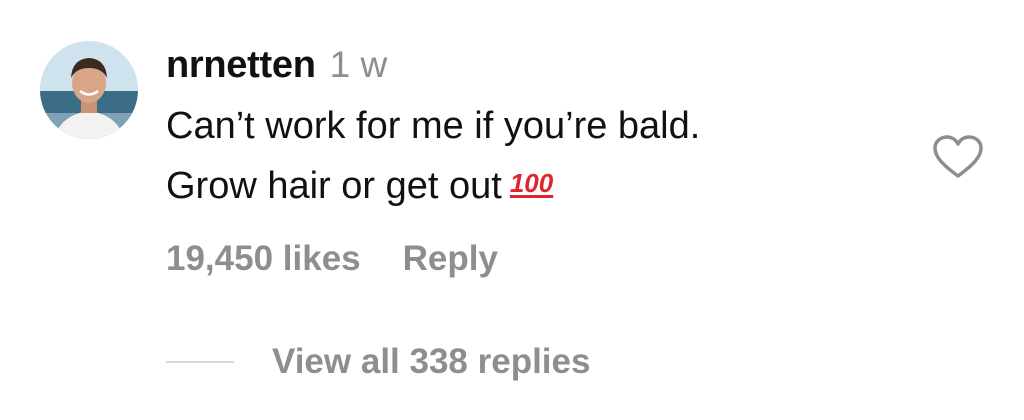 This screenshot has width=1024, height=420. What do you see at coordinates (531, 183) in the screenshot?
I see `hundred-points-emoji: 100` at bounding box center [531, 183].